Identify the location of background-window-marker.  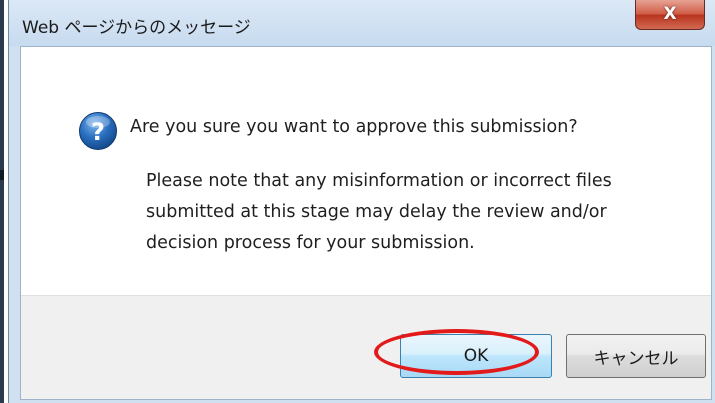
(2, 175).